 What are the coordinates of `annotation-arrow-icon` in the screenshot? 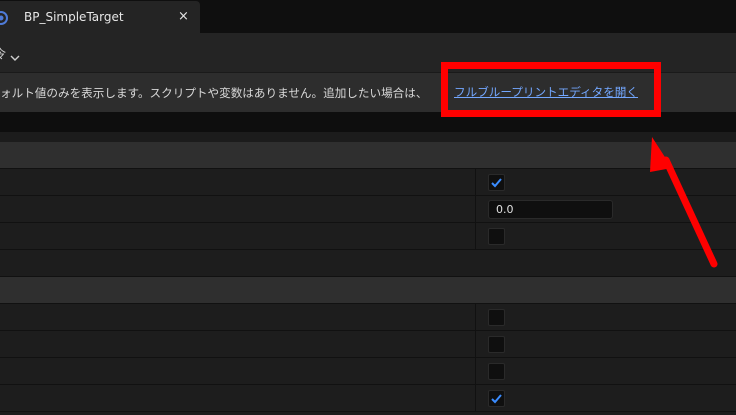 It's located at (684, 202).